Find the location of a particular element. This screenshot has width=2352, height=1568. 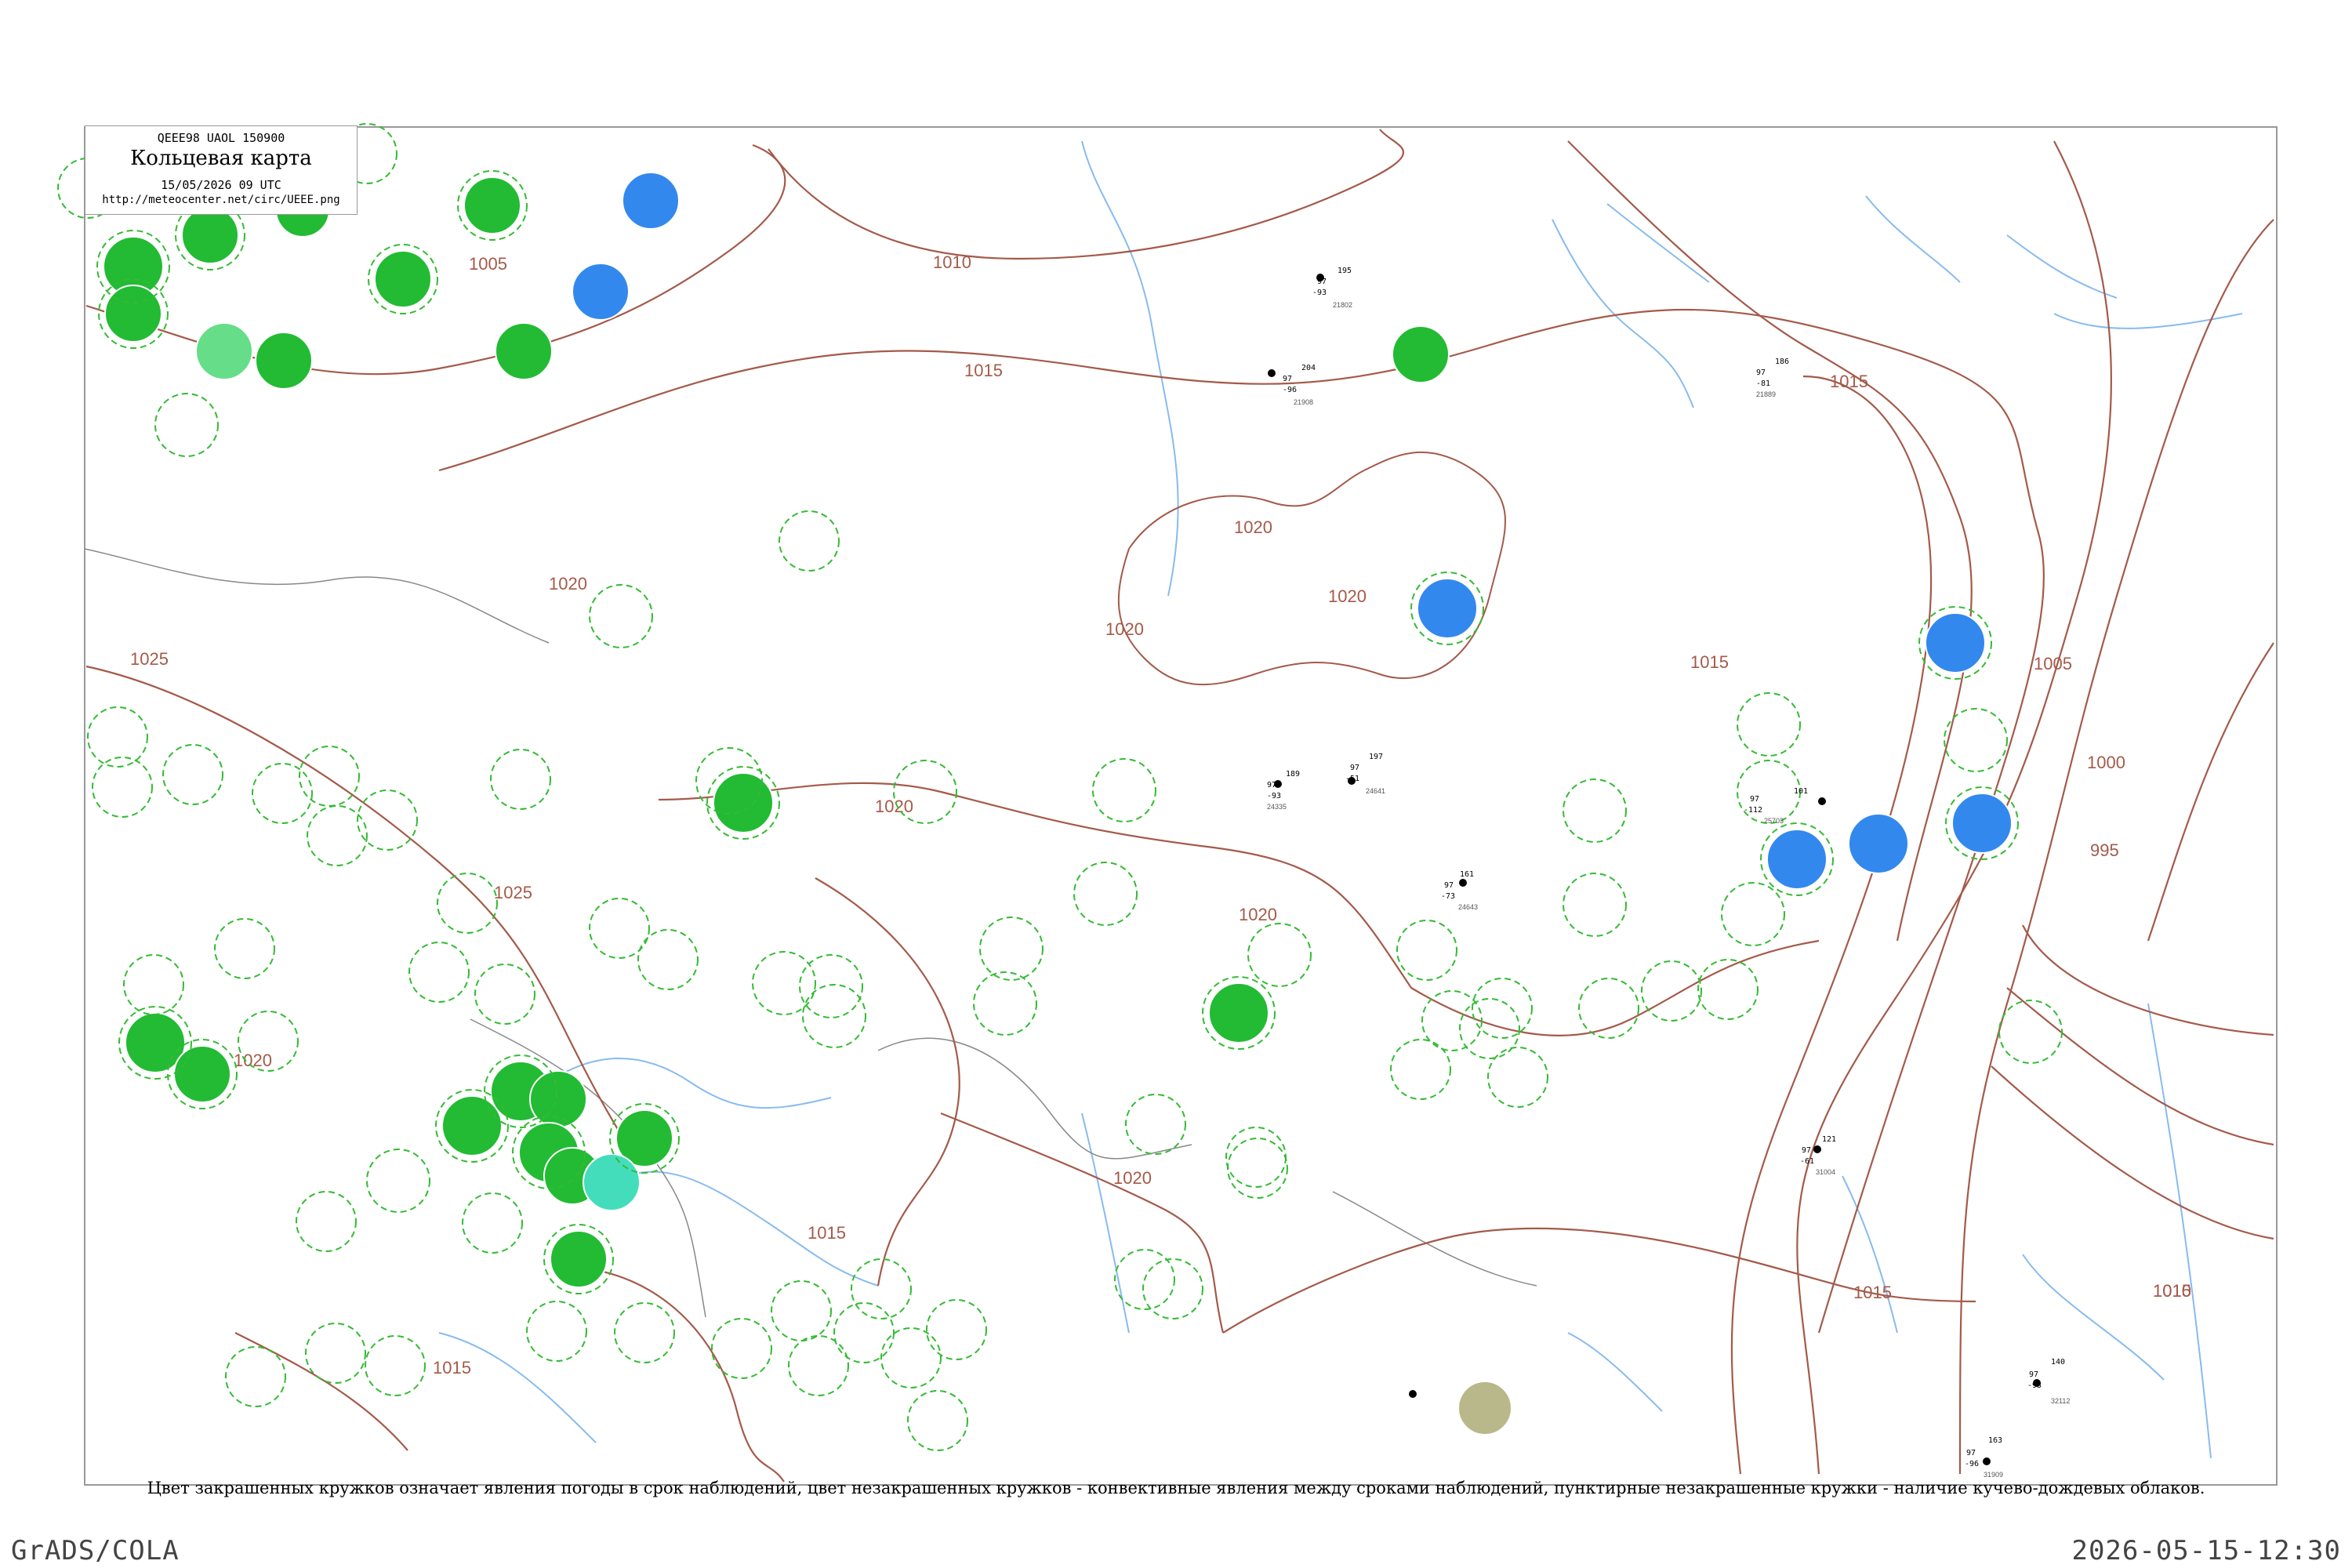

station-pressure: 140 is located at coordinates (2058, 1362).